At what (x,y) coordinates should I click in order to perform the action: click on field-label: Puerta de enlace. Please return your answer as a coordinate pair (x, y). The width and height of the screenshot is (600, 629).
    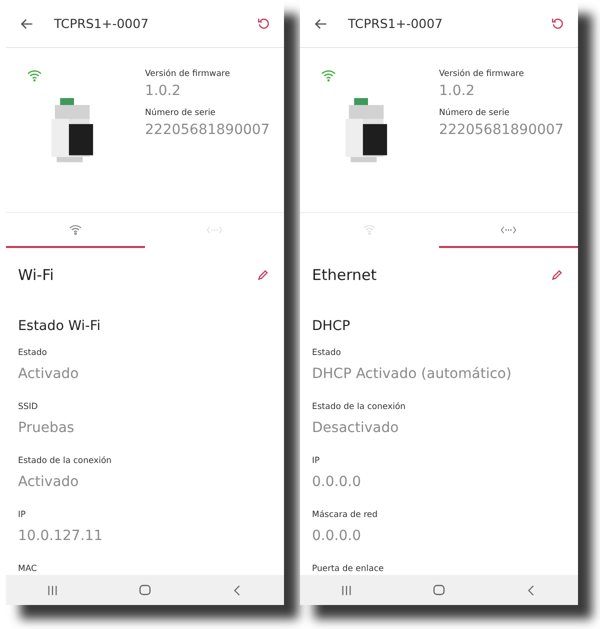
    Looking at the image, I should click on (348, 569).